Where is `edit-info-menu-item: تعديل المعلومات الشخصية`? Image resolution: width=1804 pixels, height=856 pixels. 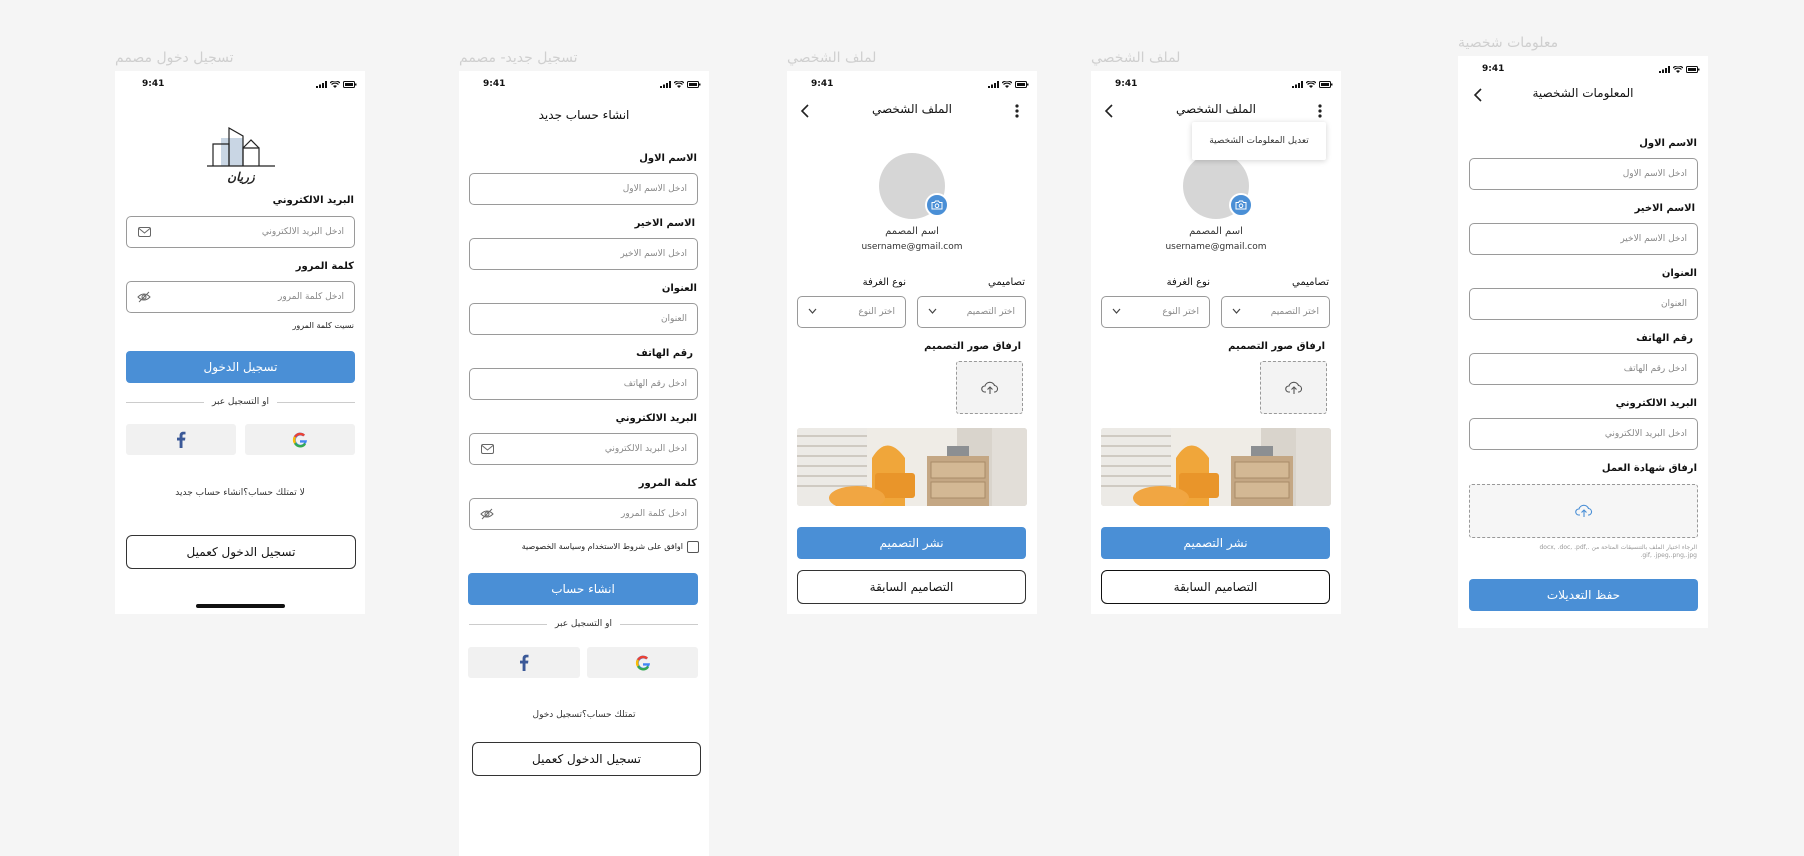 edit-info-menu-item: تعديل المعلومات الشخصية is located at coordinates (1259, 141).